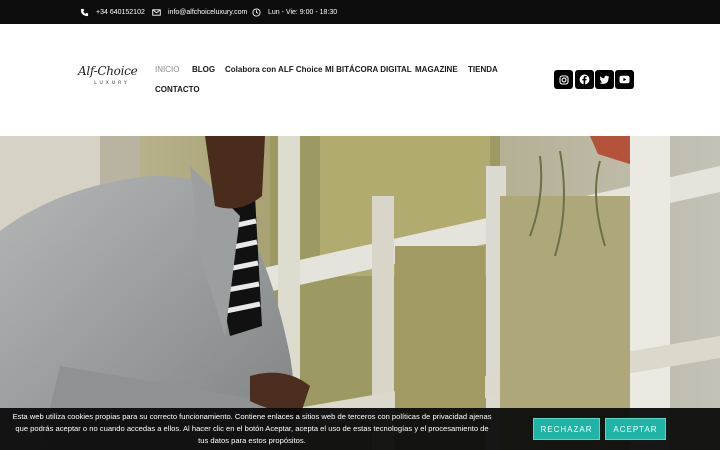 The width and height of the screenshot is (720, 450). I want to click on clock-icon, so click(256, 12).